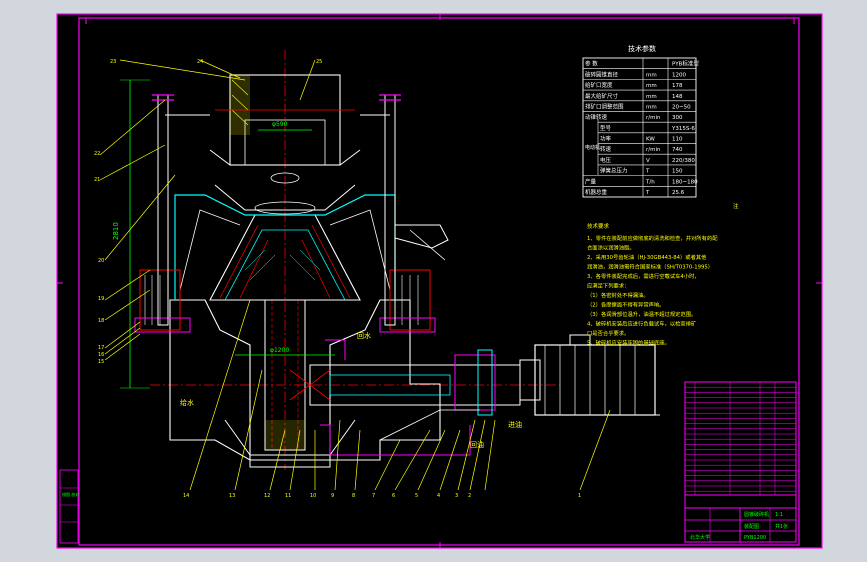  What do you see at coordinates (101, 321) in the screenshot?
I see `balloon-18: 18` at bounding box center [101, 321].